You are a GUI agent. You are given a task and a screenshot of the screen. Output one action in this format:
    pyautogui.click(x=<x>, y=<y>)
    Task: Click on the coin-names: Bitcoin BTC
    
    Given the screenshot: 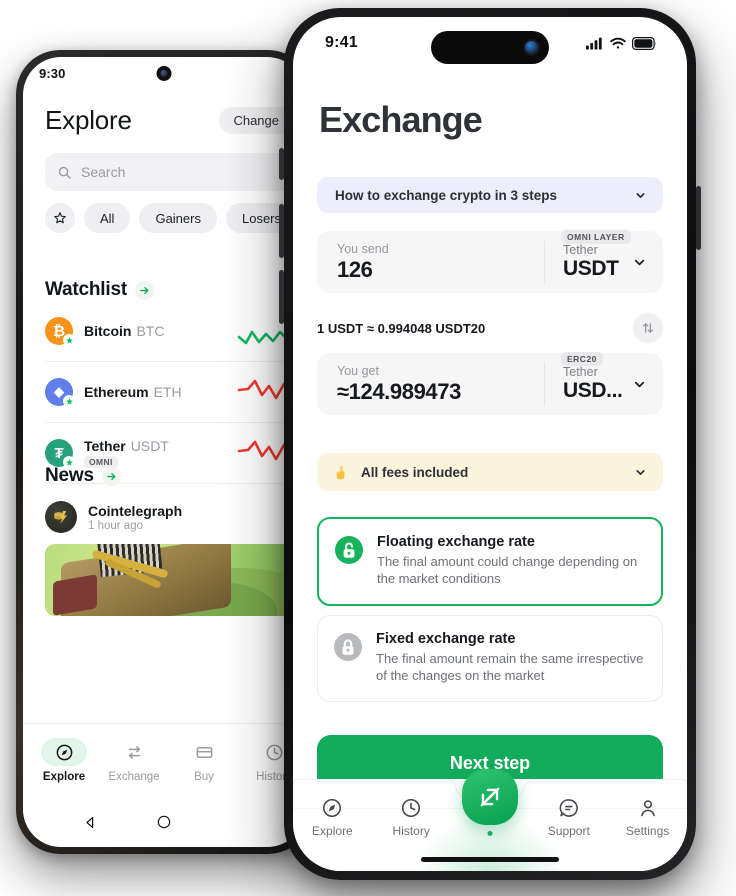 What is the action you would take?
    pyautogui.click(x=124, y=331)
    